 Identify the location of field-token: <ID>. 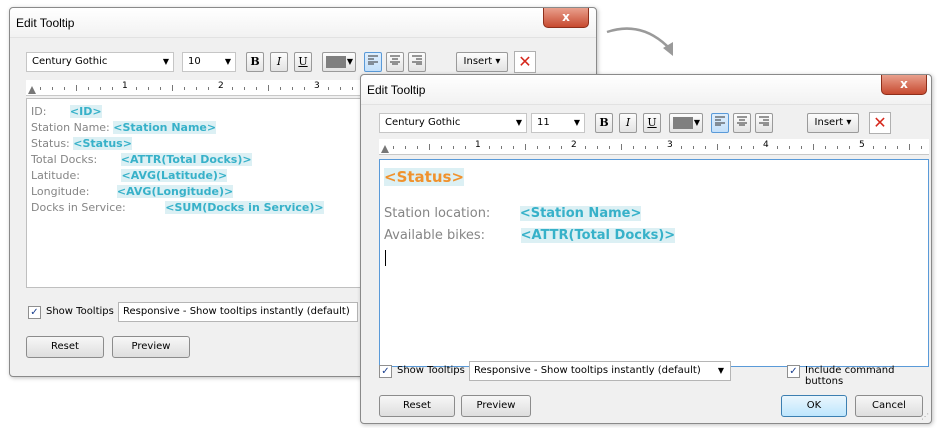
(85, 111).